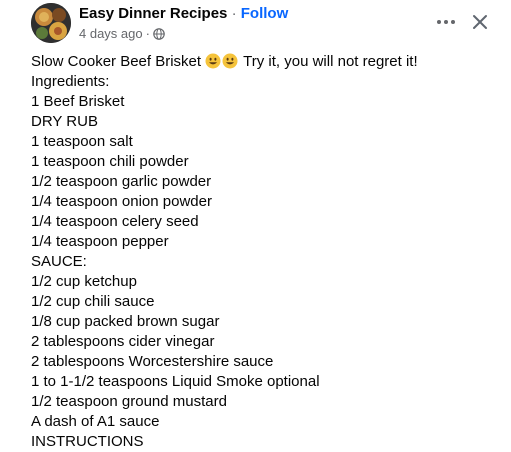 Image resolution: width=511 pixels, height=452 pixels. I want to click on recipe-line: Ingredients:, so click(70, 81).